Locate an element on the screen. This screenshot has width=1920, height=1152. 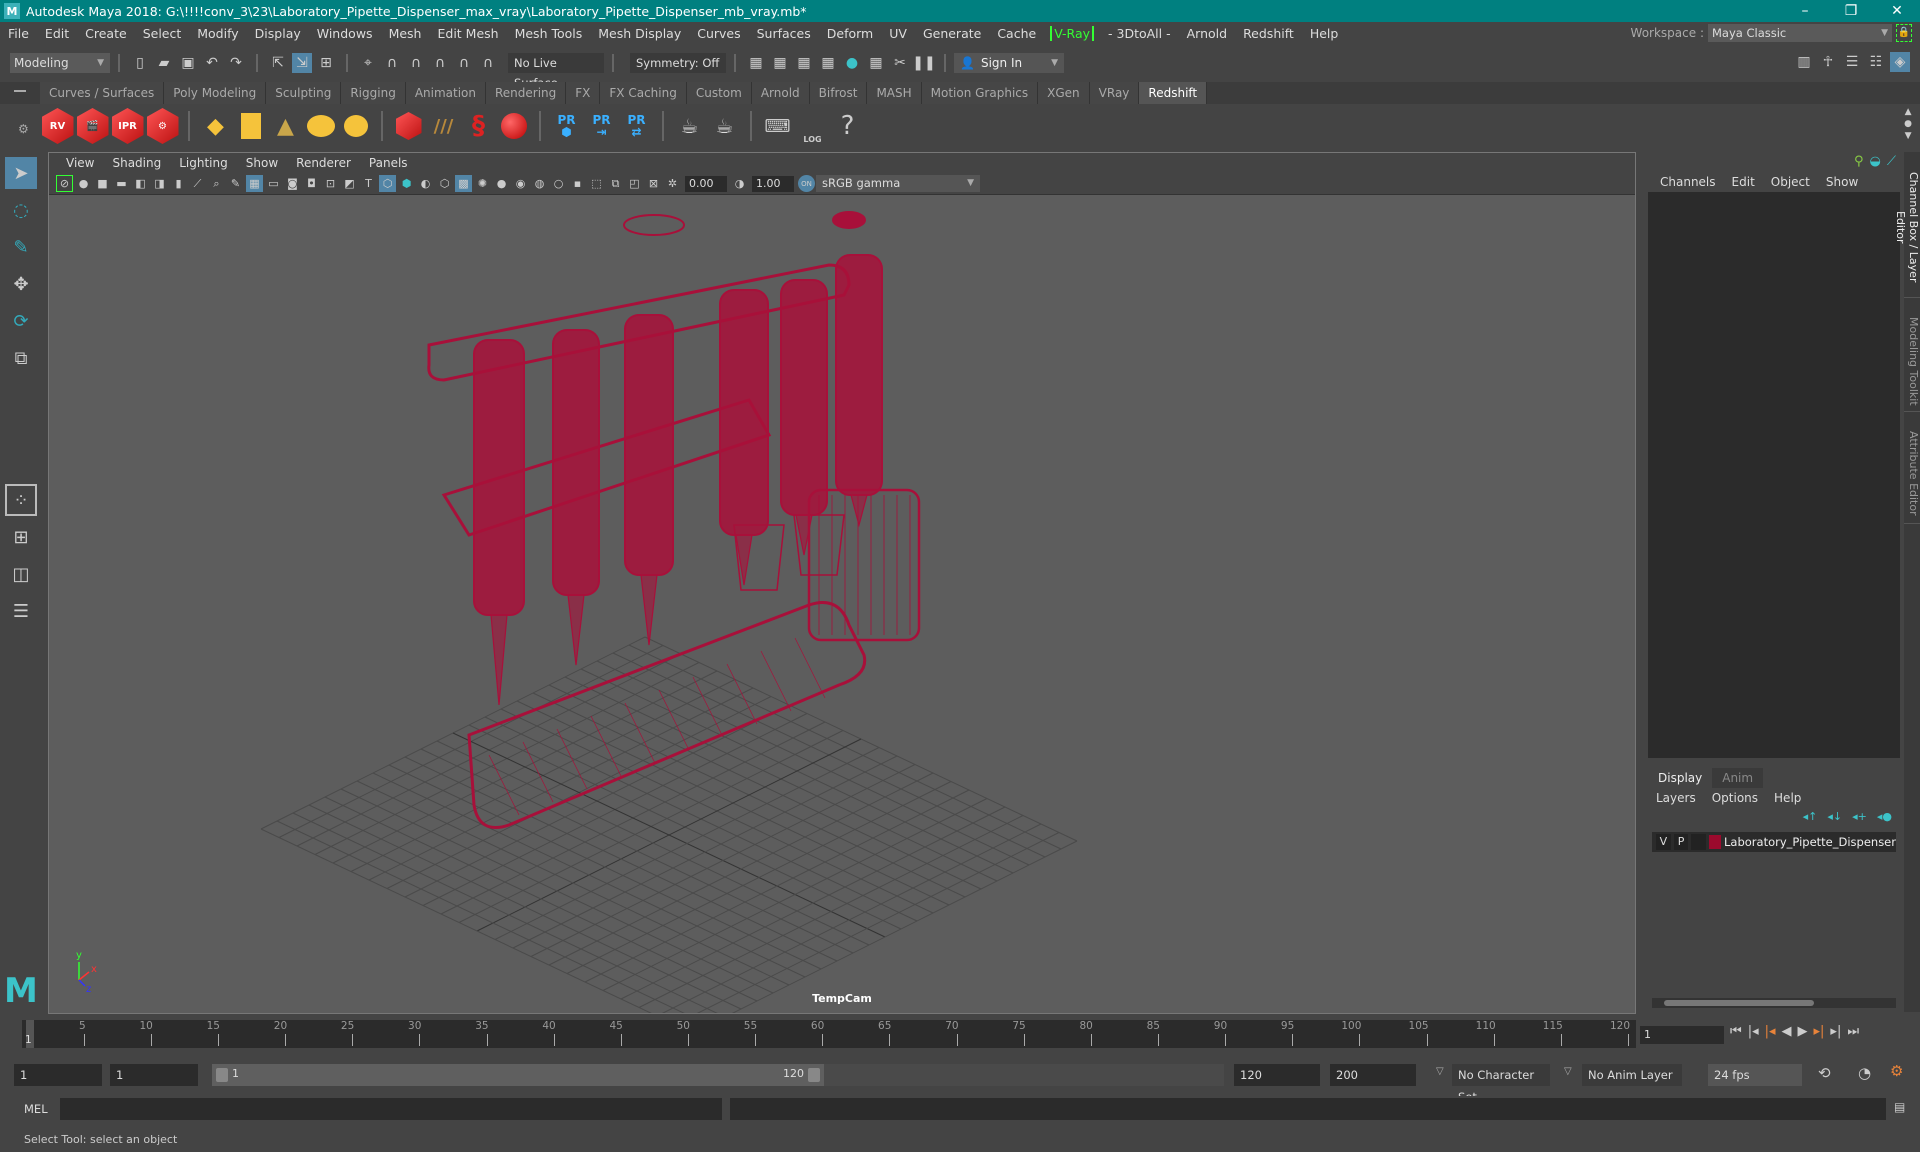
hyperbolic-icon: ⟋ is located at coordinates (1891, 161).